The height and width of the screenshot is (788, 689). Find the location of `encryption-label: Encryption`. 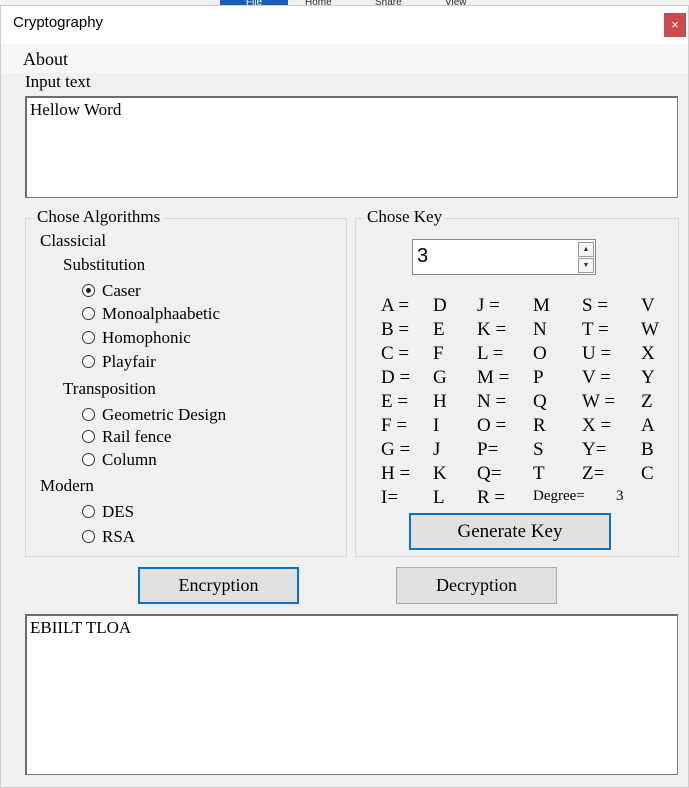

encryption-label: Encryption is located at coordinates (218, 585).